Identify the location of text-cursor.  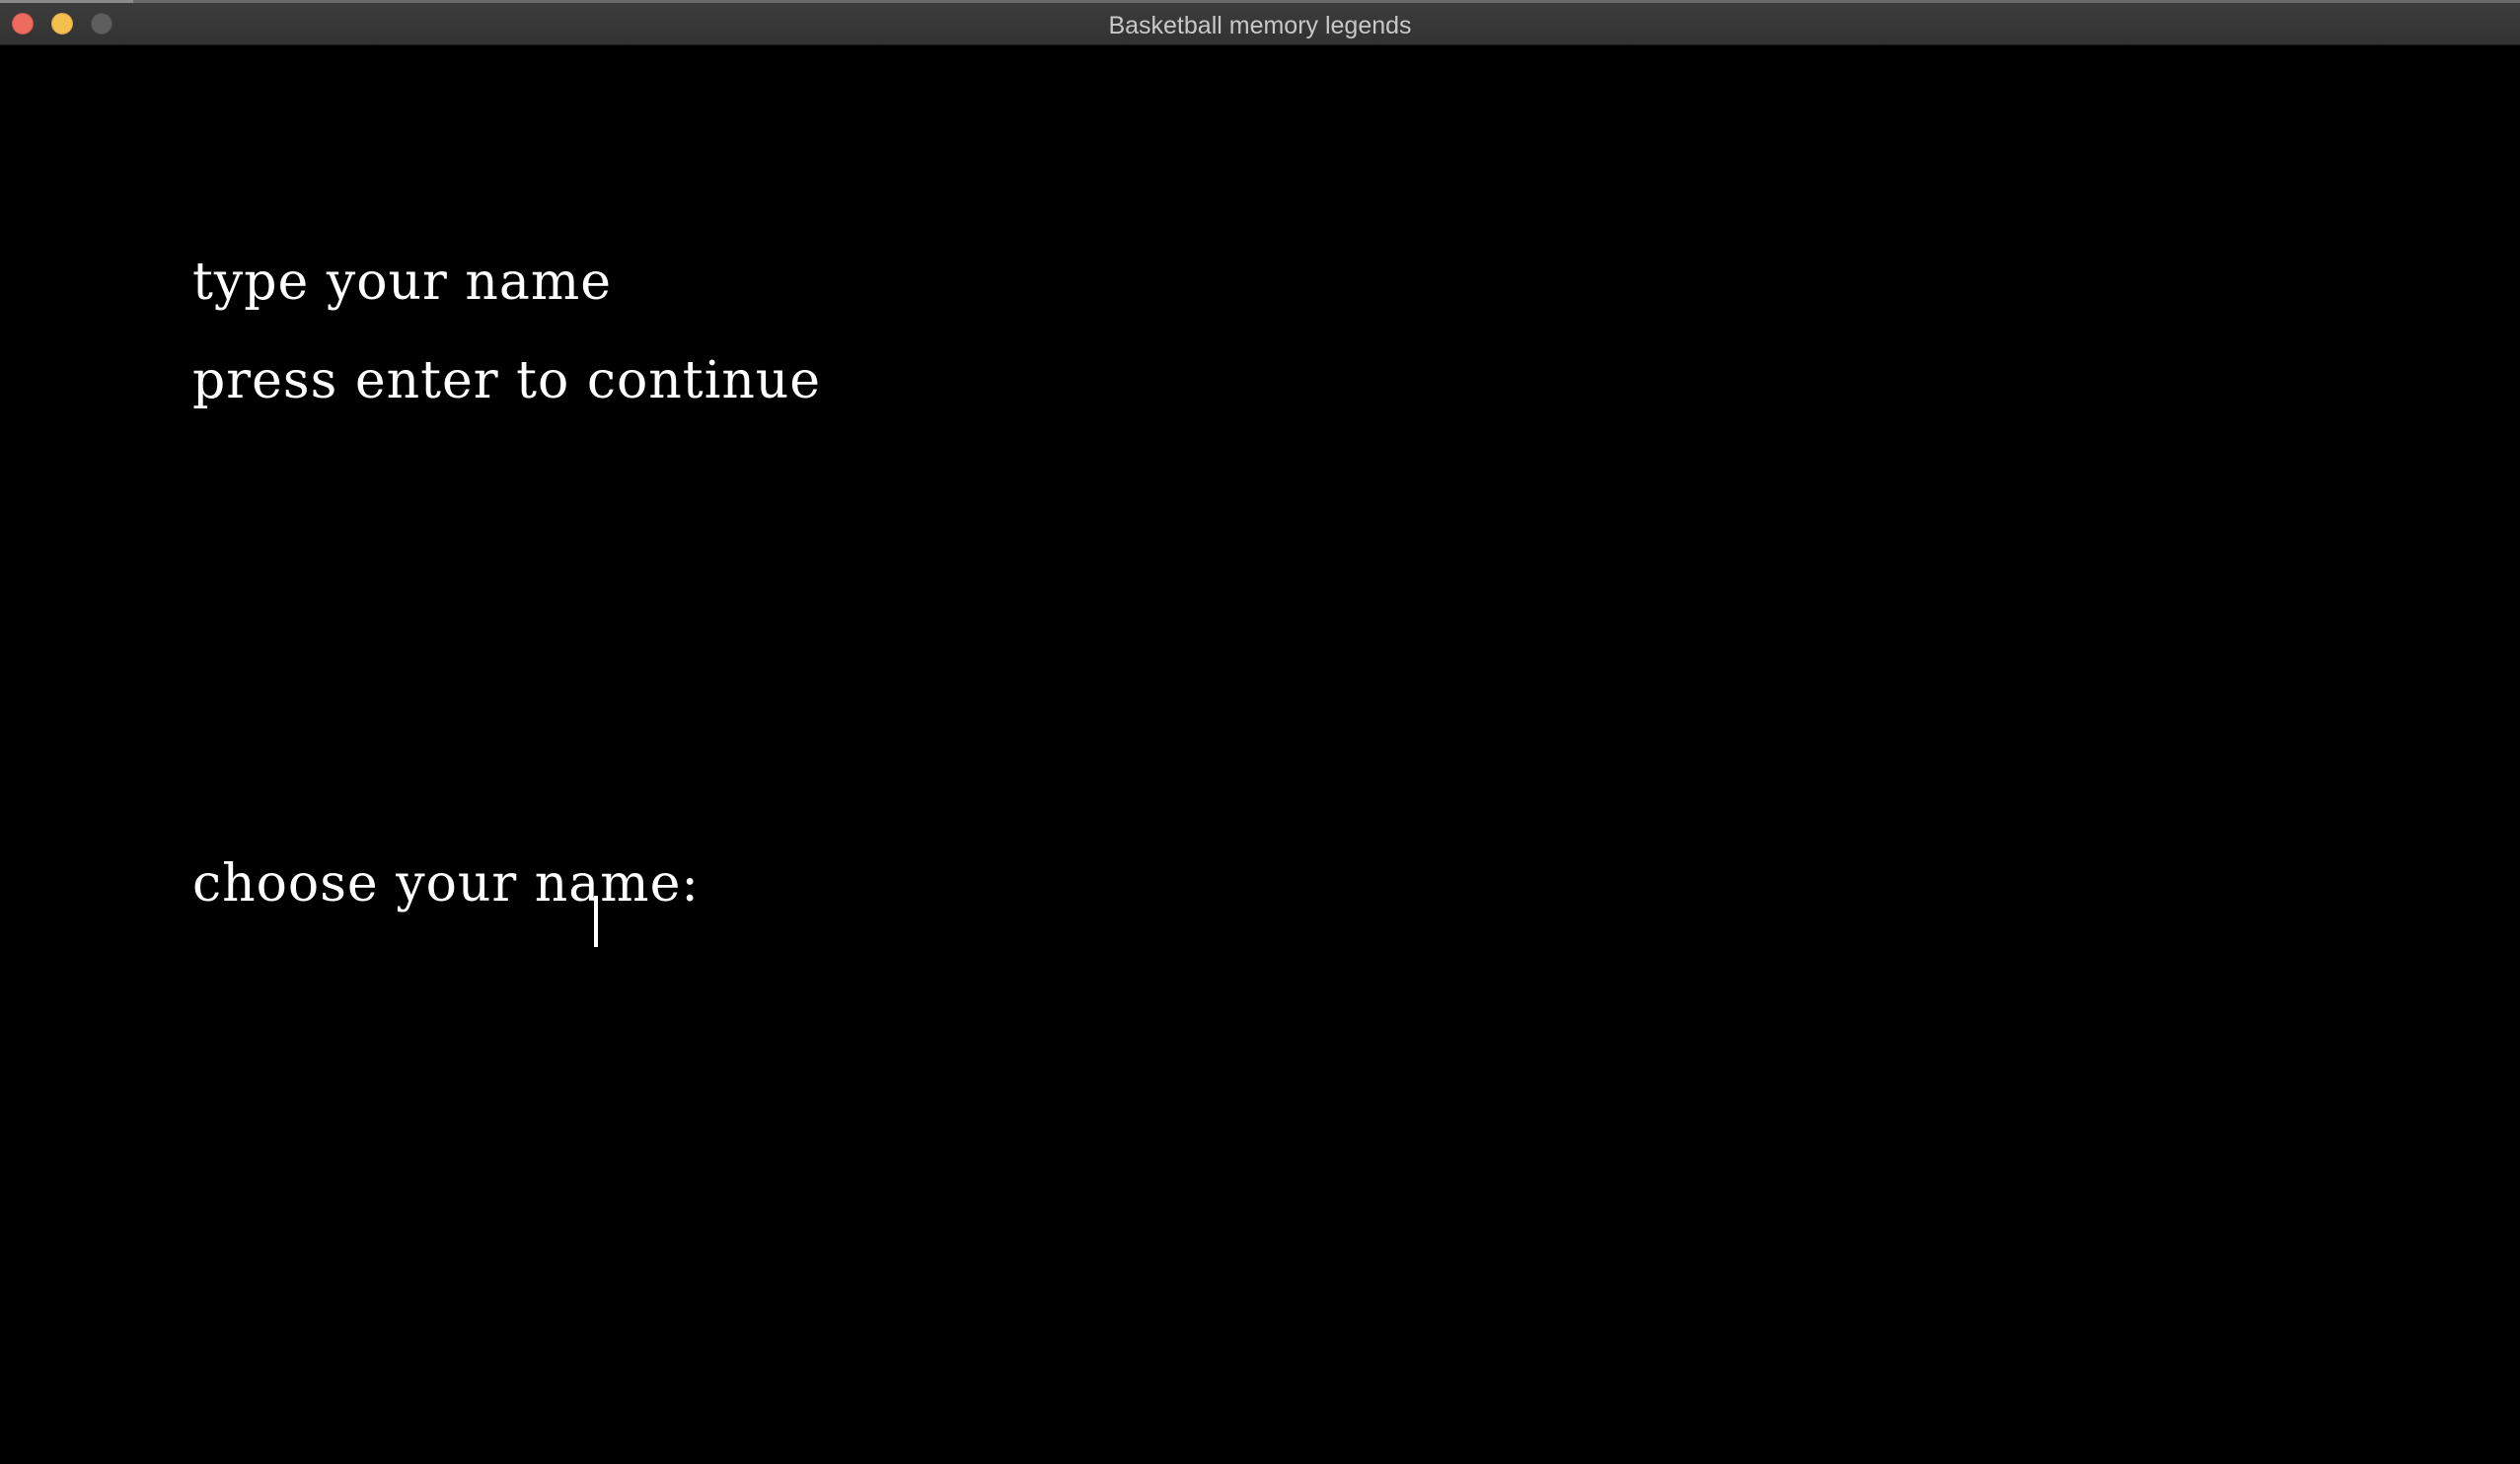
(596, 921).